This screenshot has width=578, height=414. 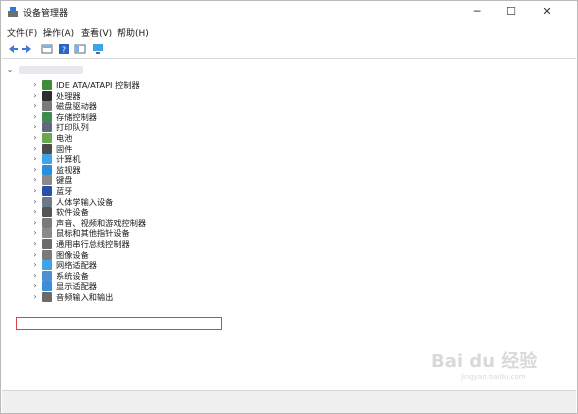 What do you see at coordinates (289, 401) in the screenshot?
I see `status-bar` at bounding box center [289, 401].